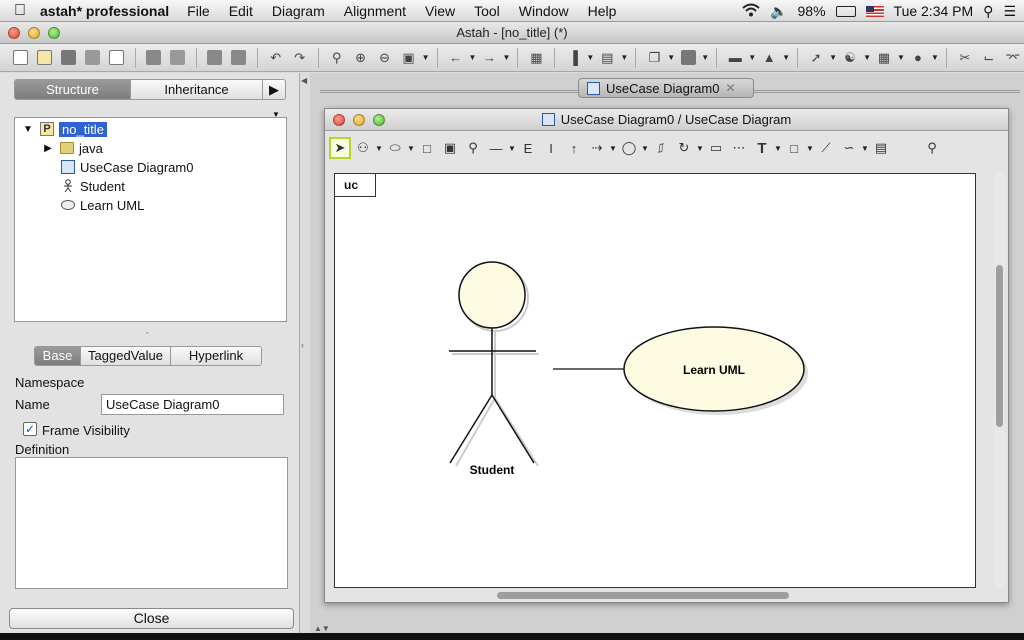 This screenshot has width=1024, height=640. I want to click on tree-item-java: ▶ java, so click(72, 148).